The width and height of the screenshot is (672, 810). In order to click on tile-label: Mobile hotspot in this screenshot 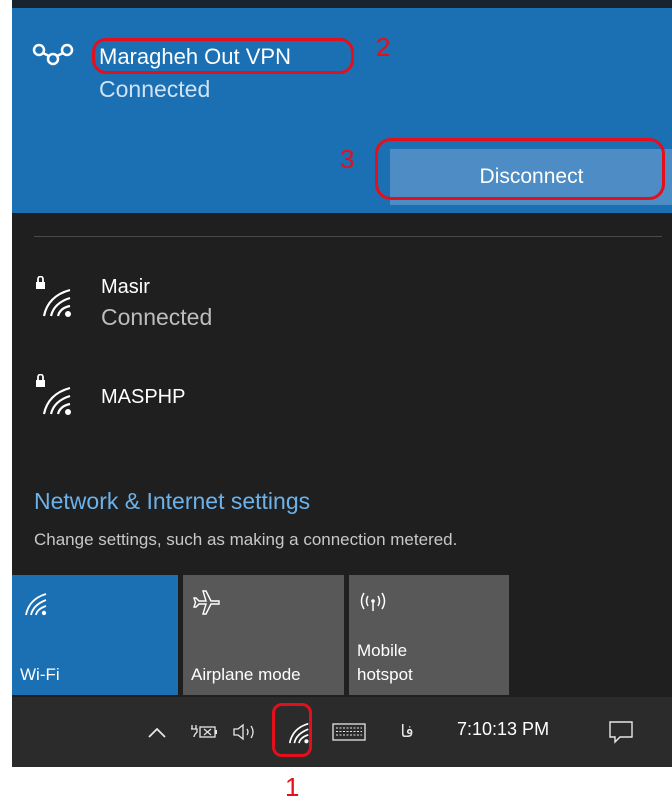, I will do `click(385, 663)`.